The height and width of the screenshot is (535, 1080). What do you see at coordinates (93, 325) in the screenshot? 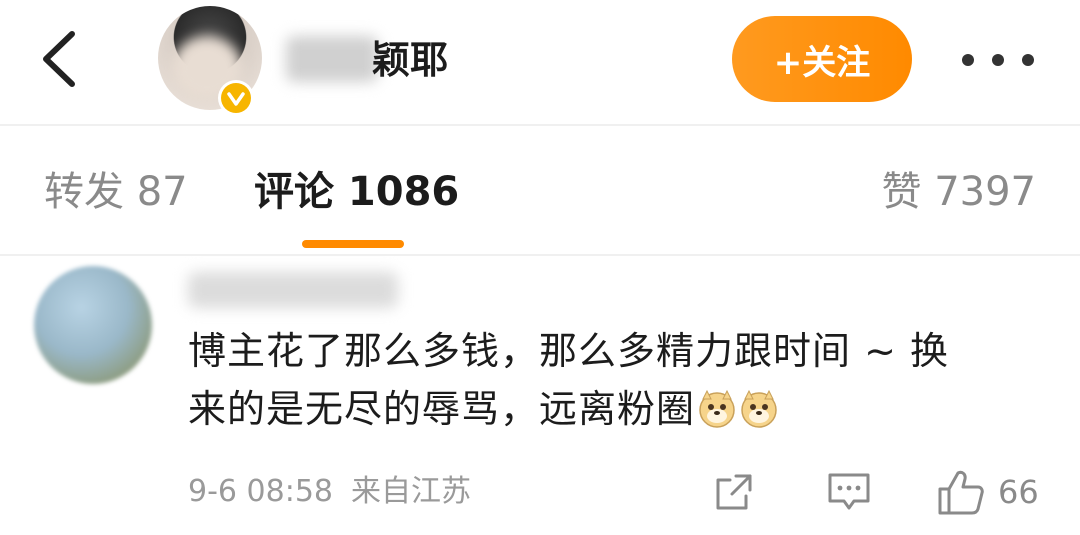
I see `commenter-avatar` at bounding box center [93, 325].